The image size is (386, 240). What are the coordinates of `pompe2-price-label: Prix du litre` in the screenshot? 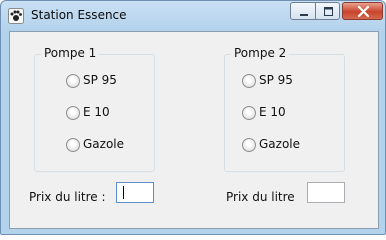 It's located at (260, 197).